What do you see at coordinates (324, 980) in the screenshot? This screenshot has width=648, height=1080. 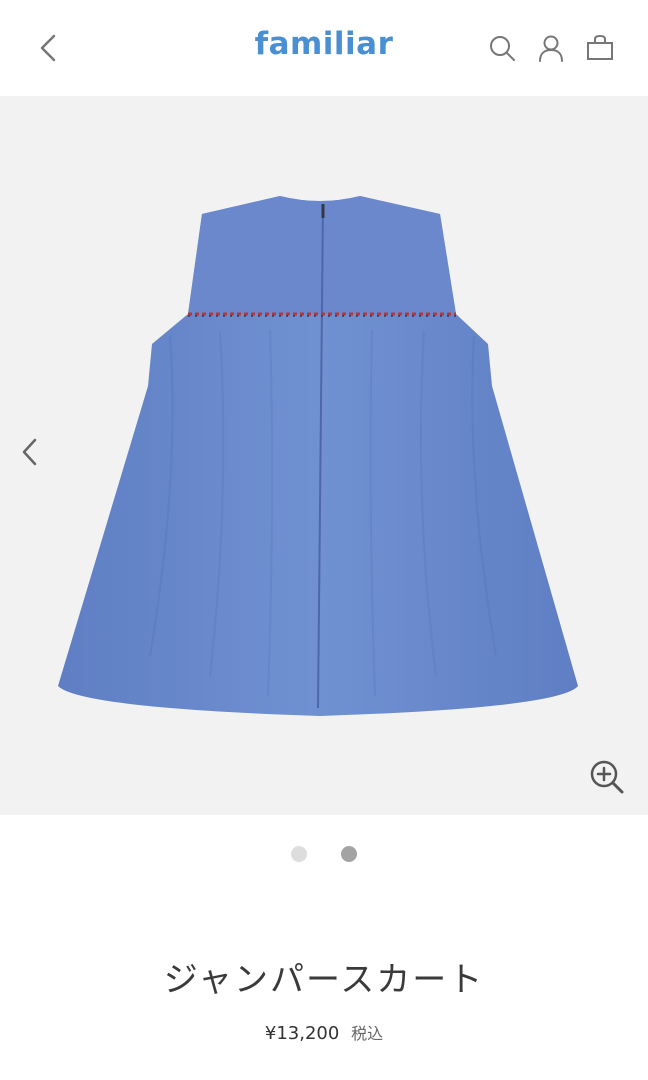 I see `product-title: ジャンパースカート` at bounding box center [324, 980].